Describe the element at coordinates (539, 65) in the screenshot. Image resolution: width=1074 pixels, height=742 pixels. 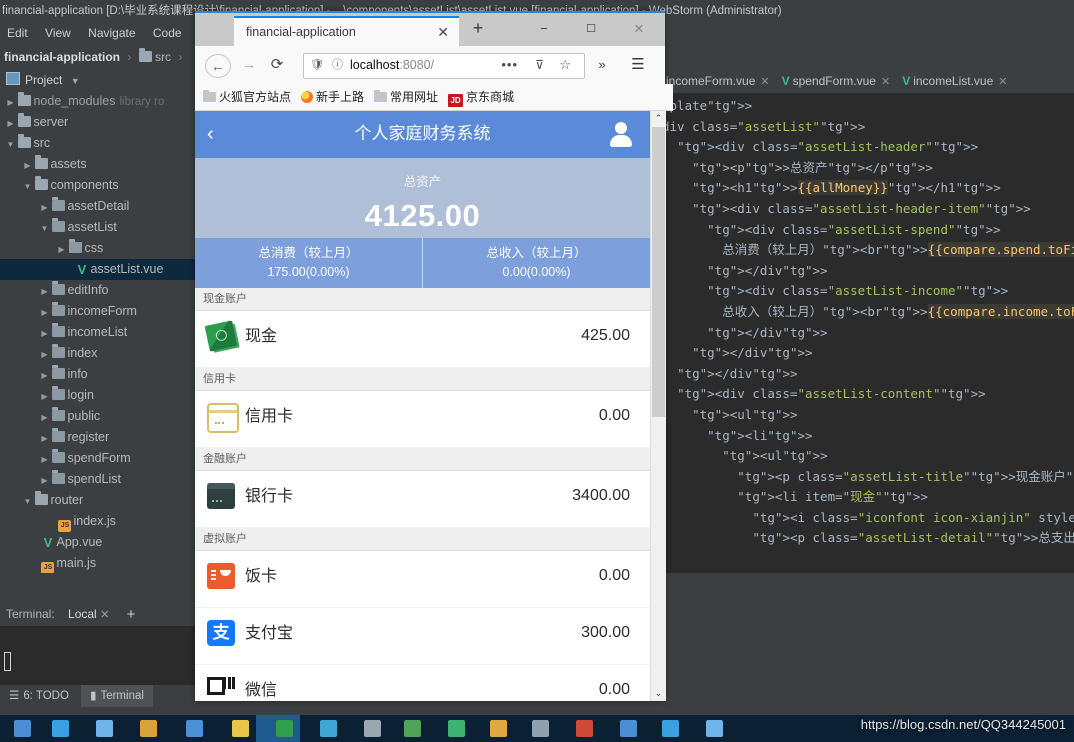
I see `pocket-icon: ⊽` at that location.